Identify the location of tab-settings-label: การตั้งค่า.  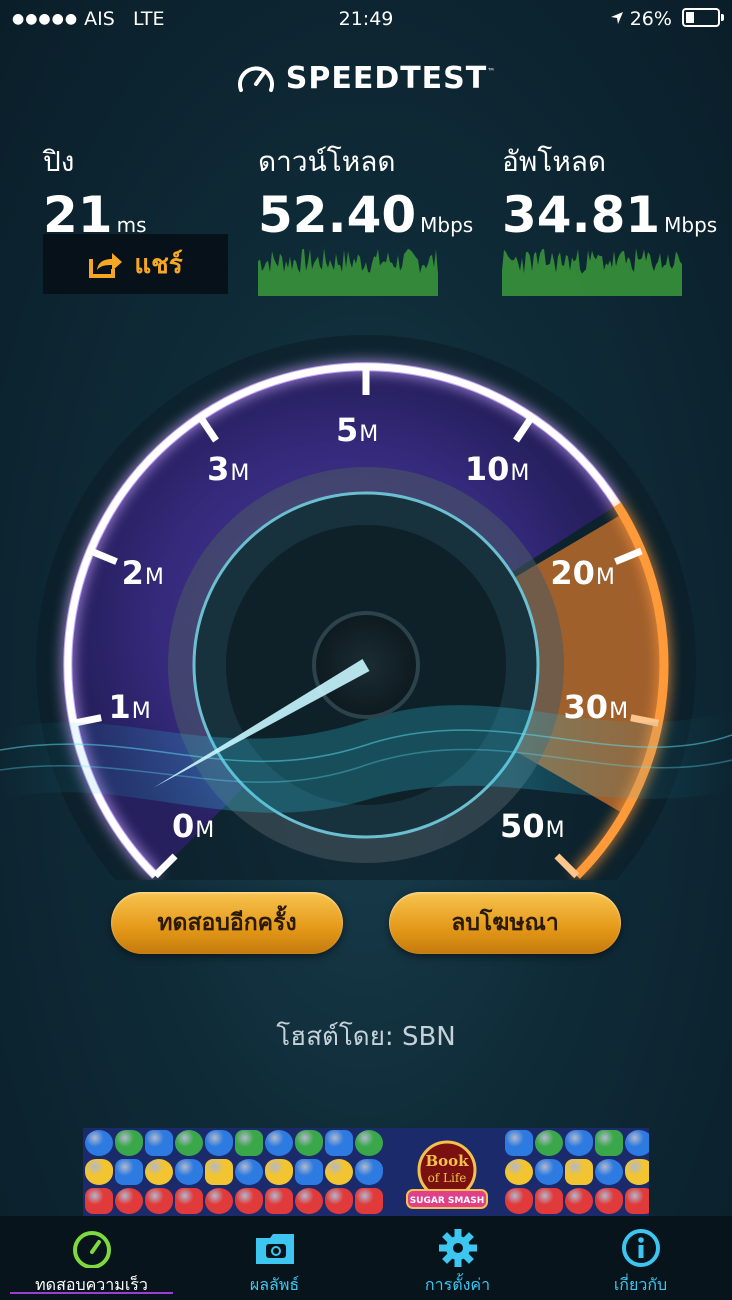
(457, 1284).